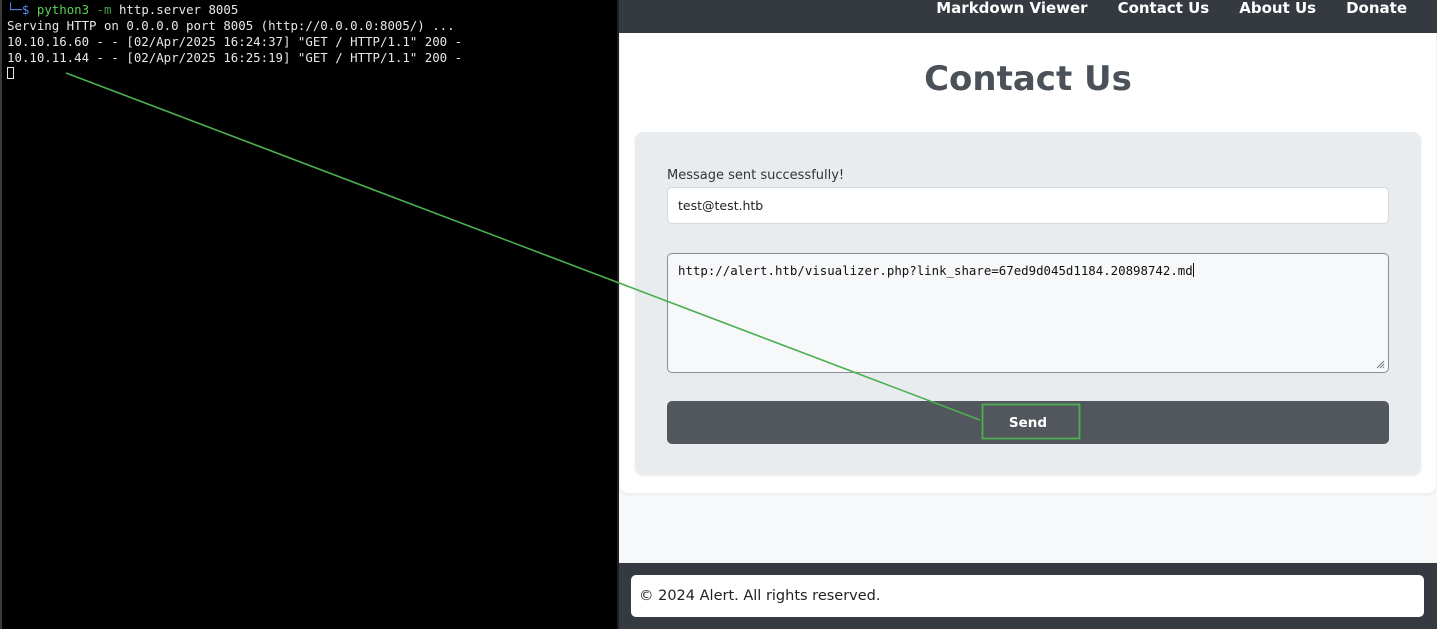 The image size is (1437, 629). I want to click on terminal-gutter, so click(1, 314).